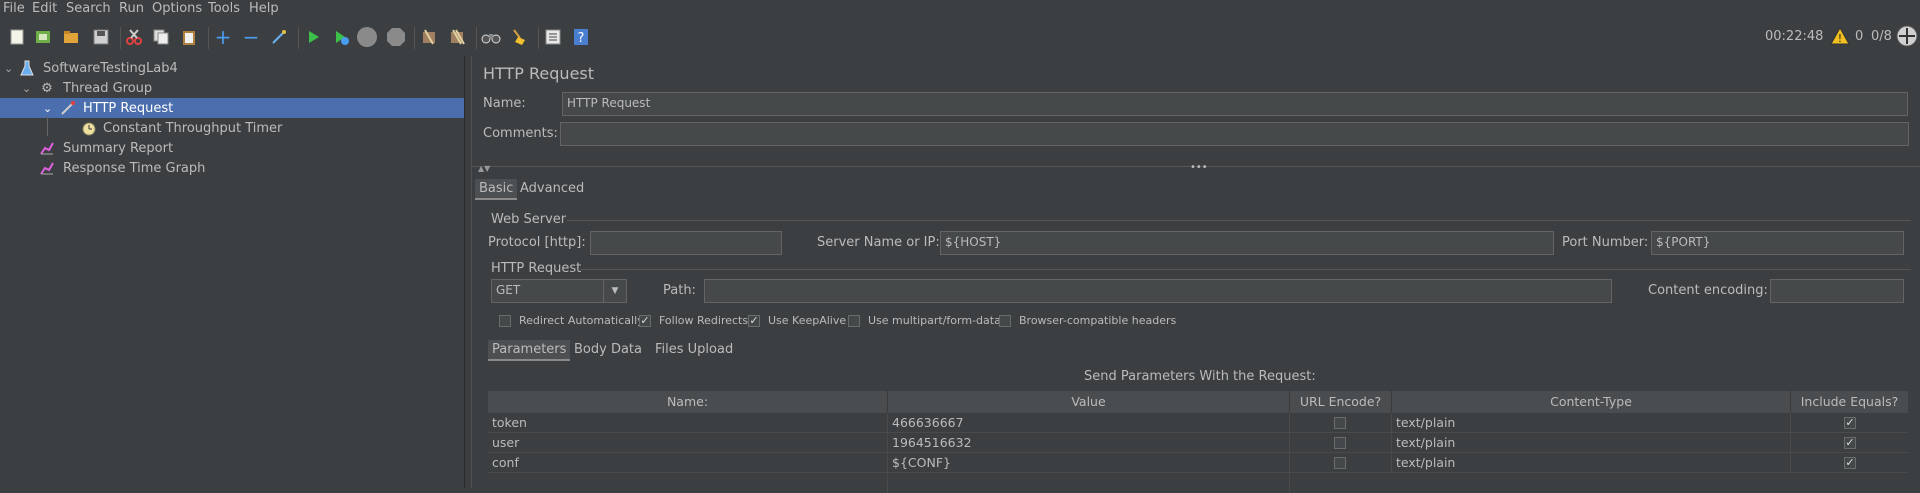 The height and width of the screenshot is (493, 1920). I want to click on menu-run: Run, so click(131, 8).